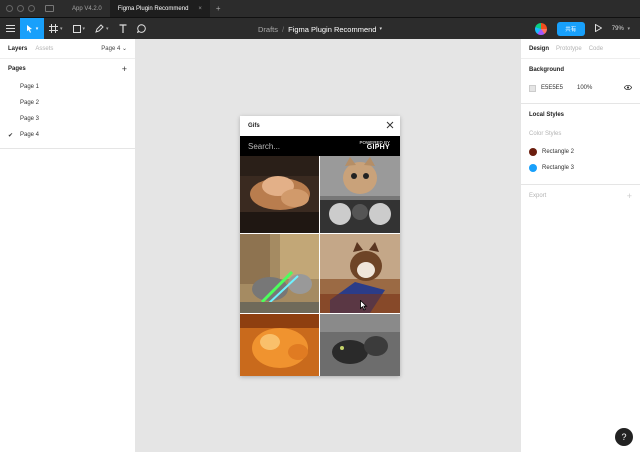  What do you see at coordinates (584, 88) in the screenshot?
I see `background-opacity: 100%` at bounding box center [584, 88].